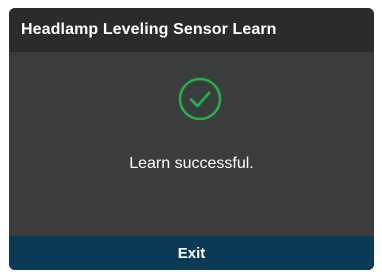  Describe the element at coordinates (191, 163) in the screenshot. I see `status-message: Learn successful.` at that location.